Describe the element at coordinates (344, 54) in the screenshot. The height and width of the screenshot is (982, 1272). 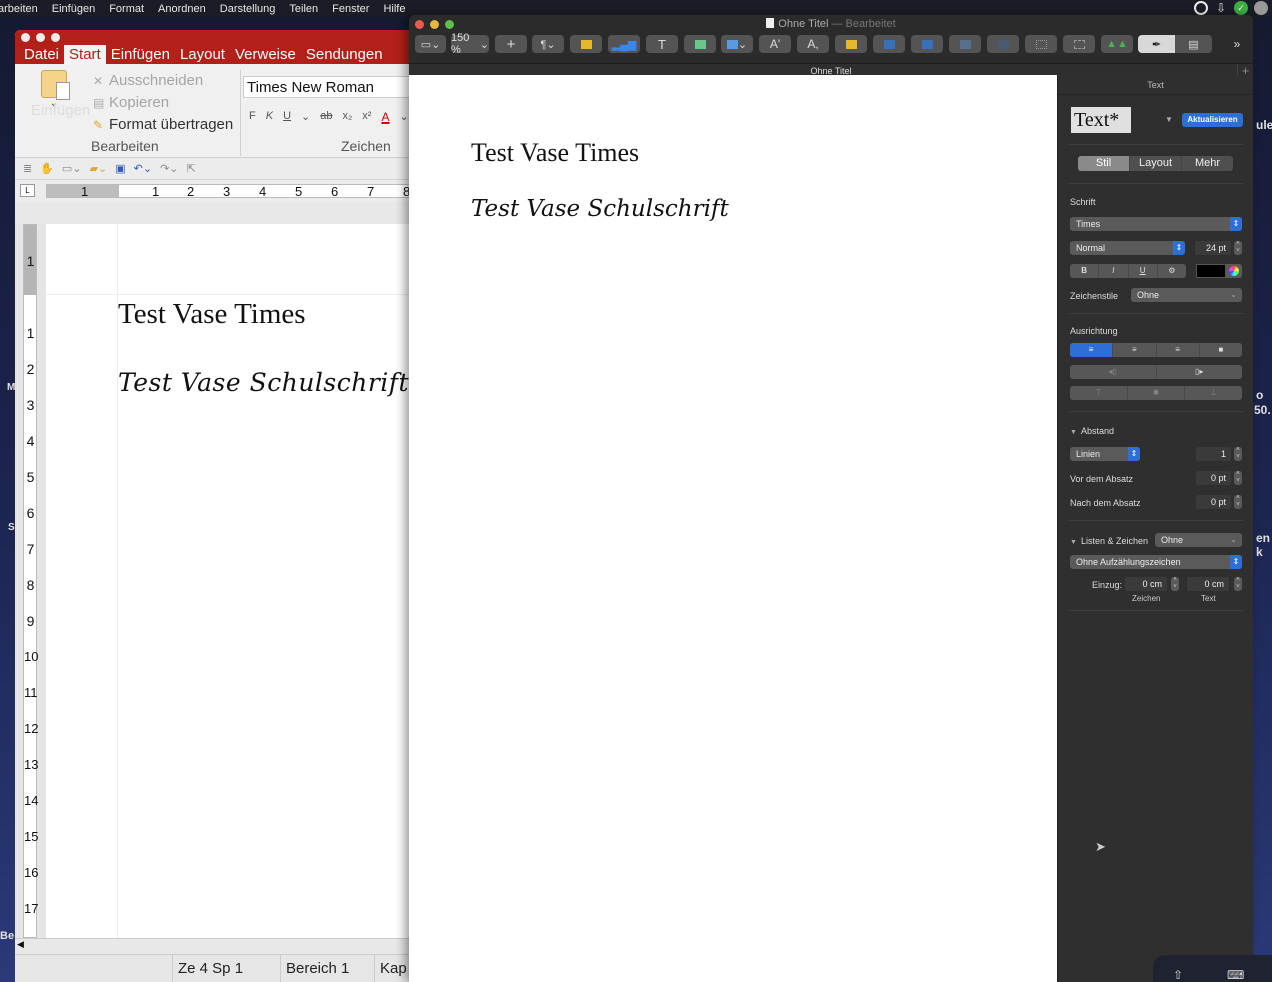
I see `tab-sendungen: Sendungen` at that location.